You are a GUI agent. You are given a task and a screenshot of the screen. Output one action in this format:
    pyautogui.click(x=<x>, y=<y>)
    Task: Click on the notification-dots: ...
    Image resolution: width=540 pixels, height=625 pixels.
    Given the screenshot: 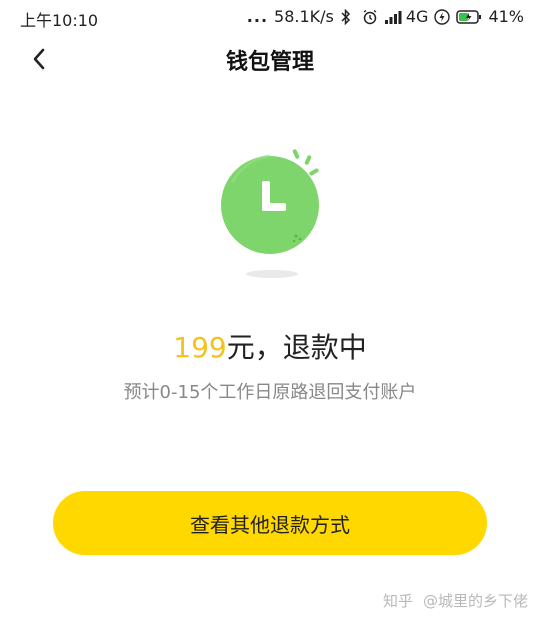 What is the action you would take?
    pyautogui.click(x=257, y=16)
    